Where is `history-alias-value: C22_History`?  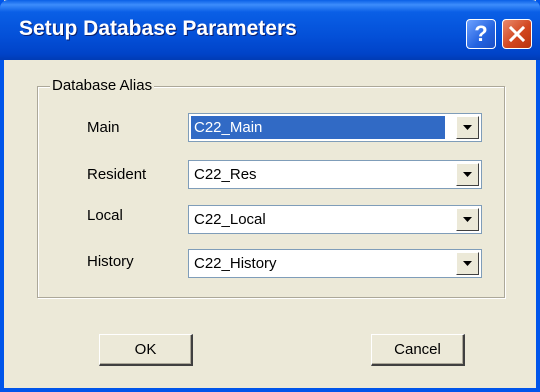 history-alias-value: C22_History is located at coordinates (235, 263).